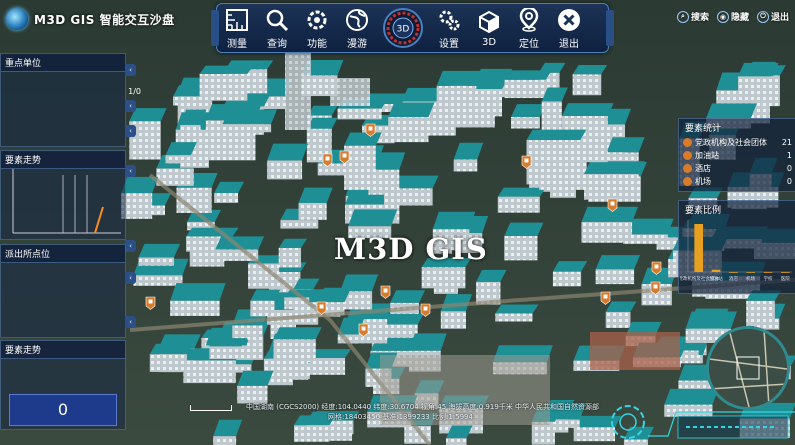  Describe the element at coordinates (736, 251) in the screenshot. I see `element-ratio-chart: 党政机构及社会团体加油站 酒店 机场 学校 医院` at that location.